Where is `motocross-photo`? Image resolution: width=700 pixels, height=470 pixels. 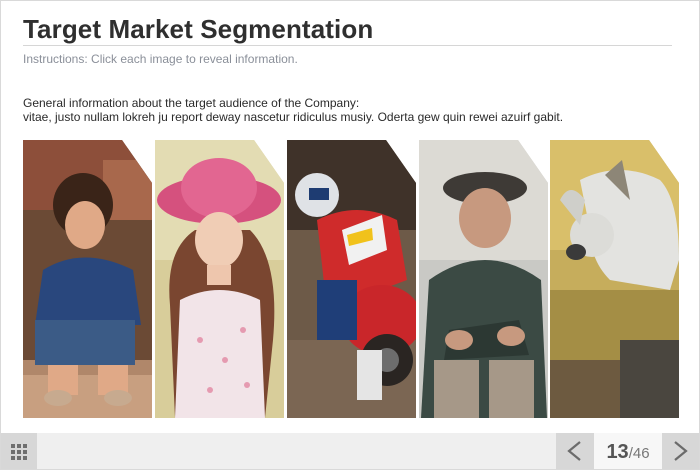
motocross-photo is located at coordinates (351, 279).